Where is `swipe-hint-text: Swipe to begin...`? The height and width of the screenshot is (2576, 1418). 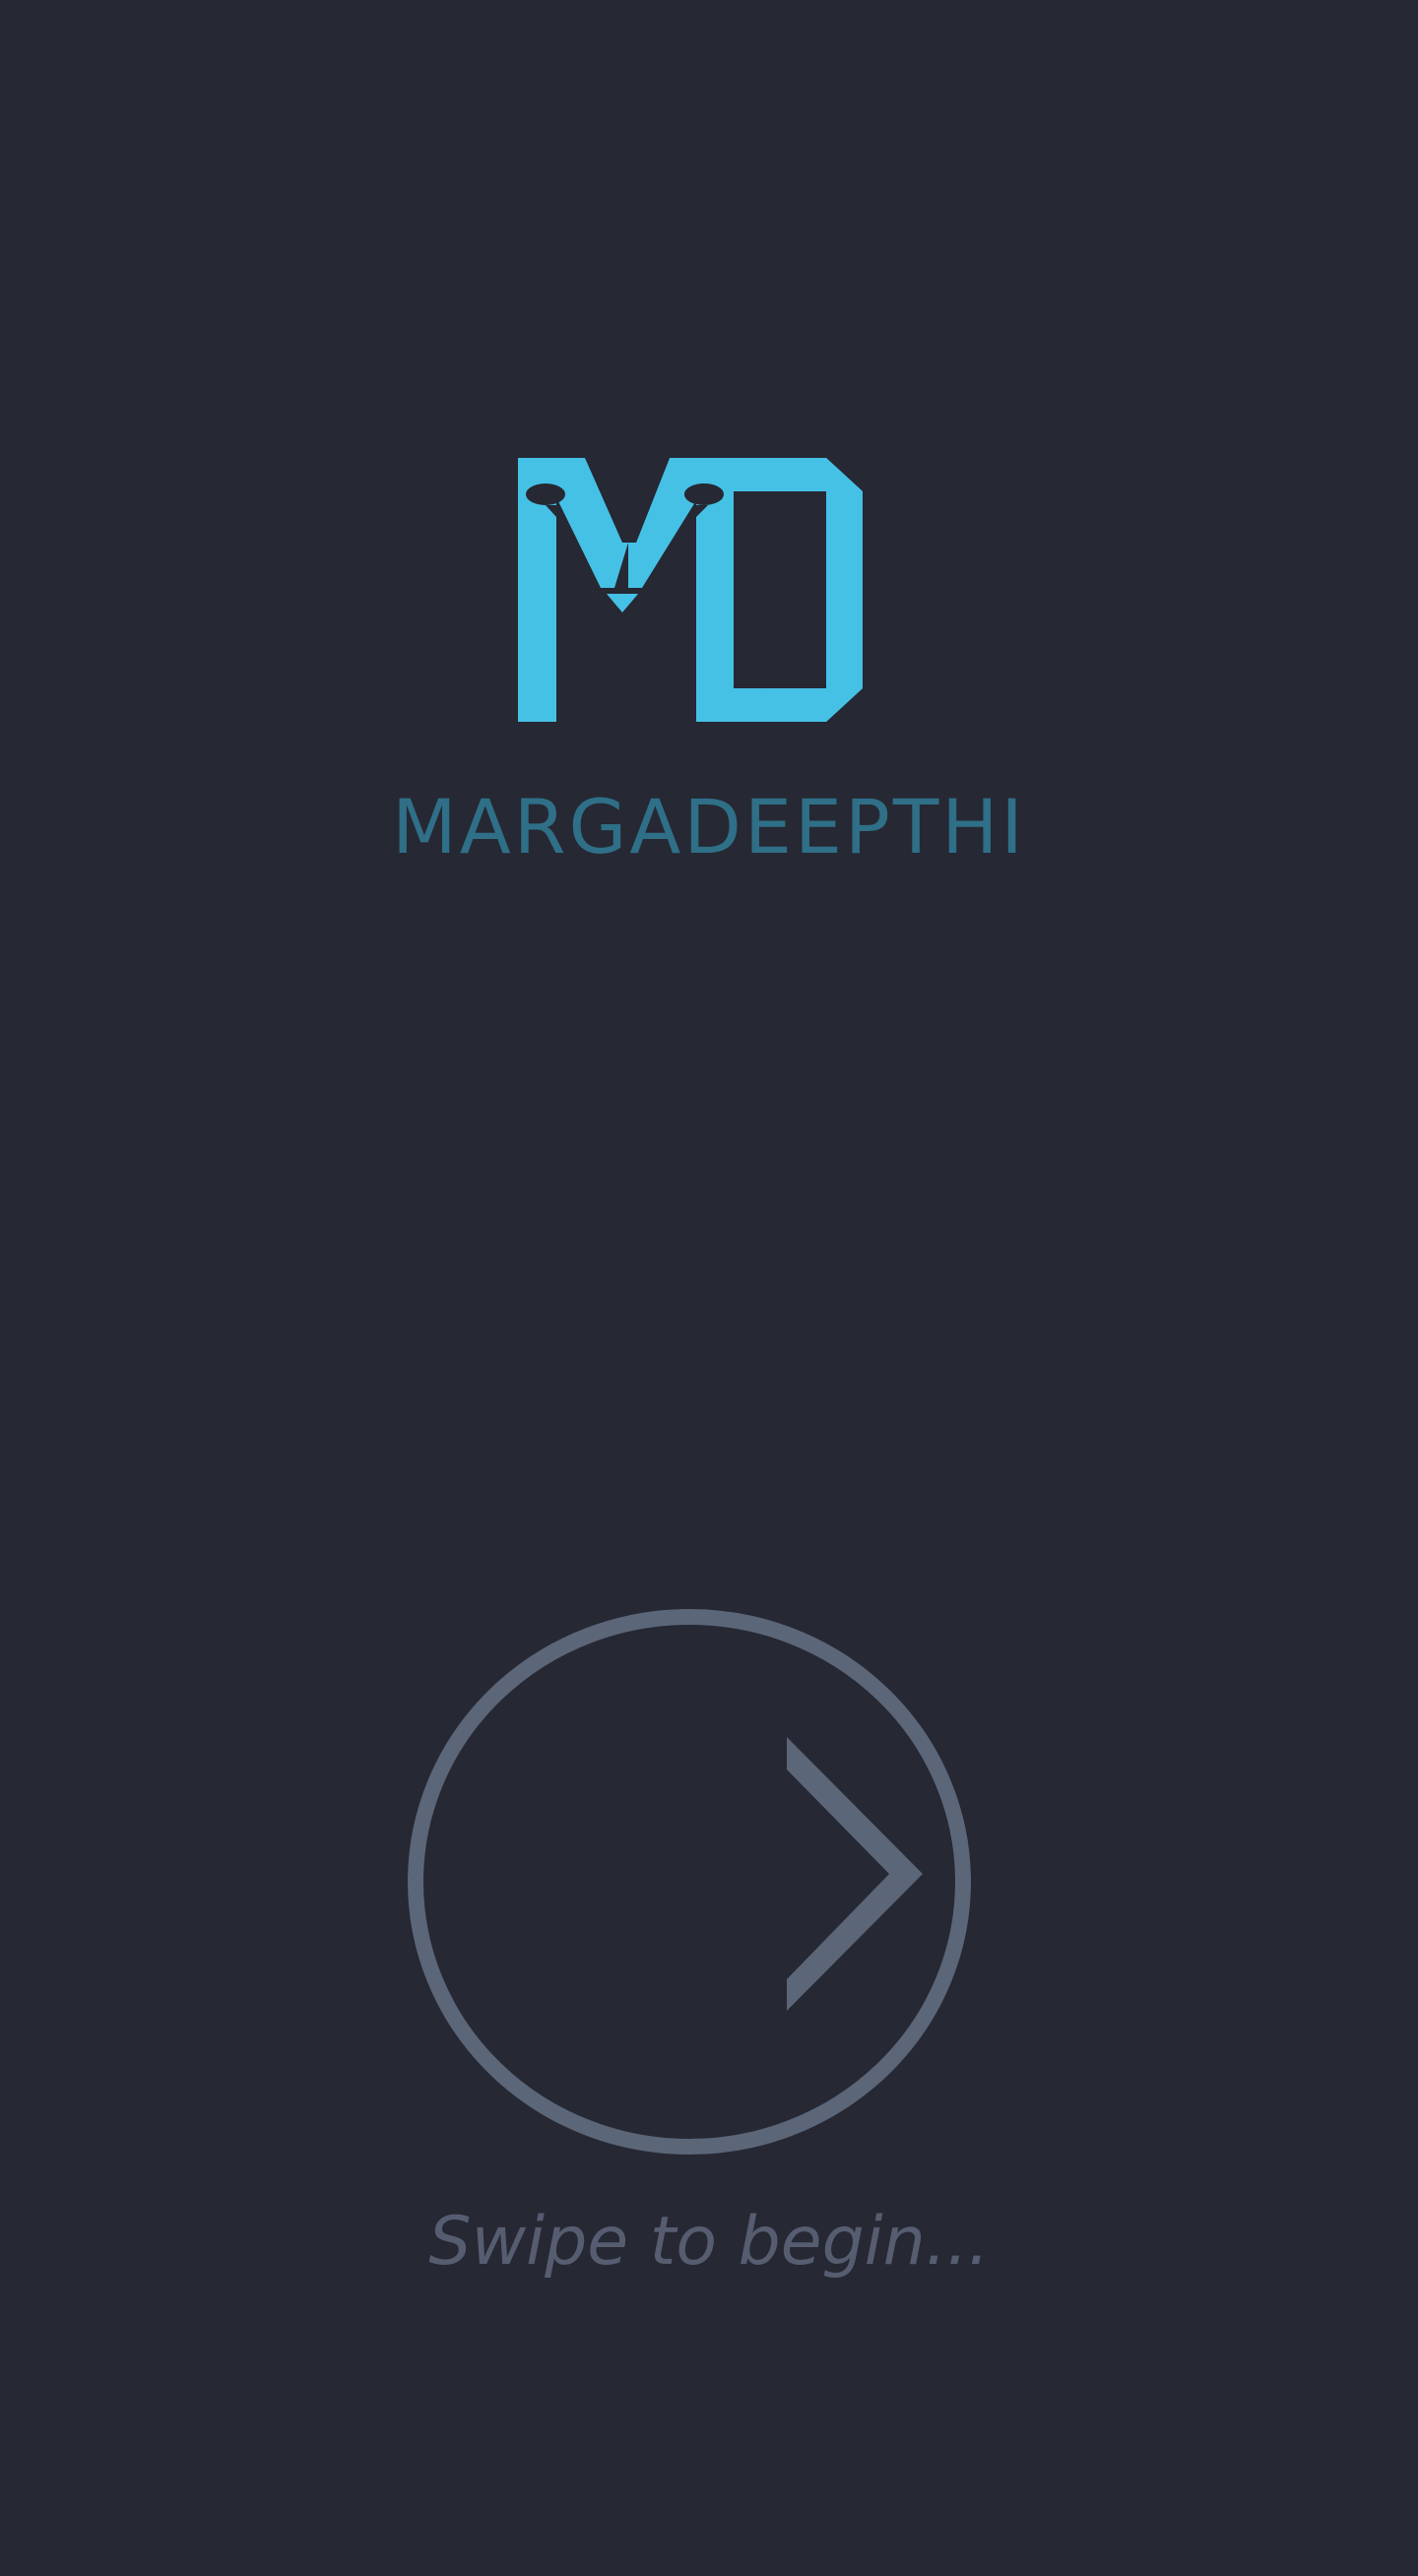 swipe-hint-text: Swipe to begin... is located at coordinates (709, 2242).